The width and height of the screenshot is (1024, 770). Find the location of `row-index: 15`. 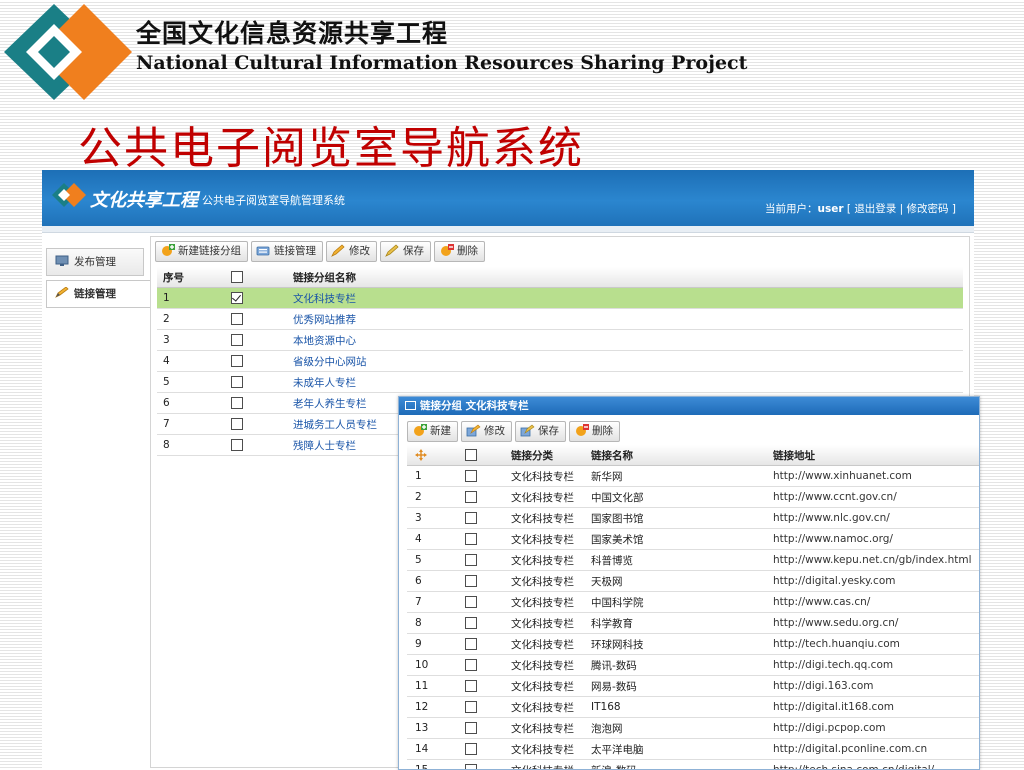

row-index: 15 is located at coordinates (432, 765).